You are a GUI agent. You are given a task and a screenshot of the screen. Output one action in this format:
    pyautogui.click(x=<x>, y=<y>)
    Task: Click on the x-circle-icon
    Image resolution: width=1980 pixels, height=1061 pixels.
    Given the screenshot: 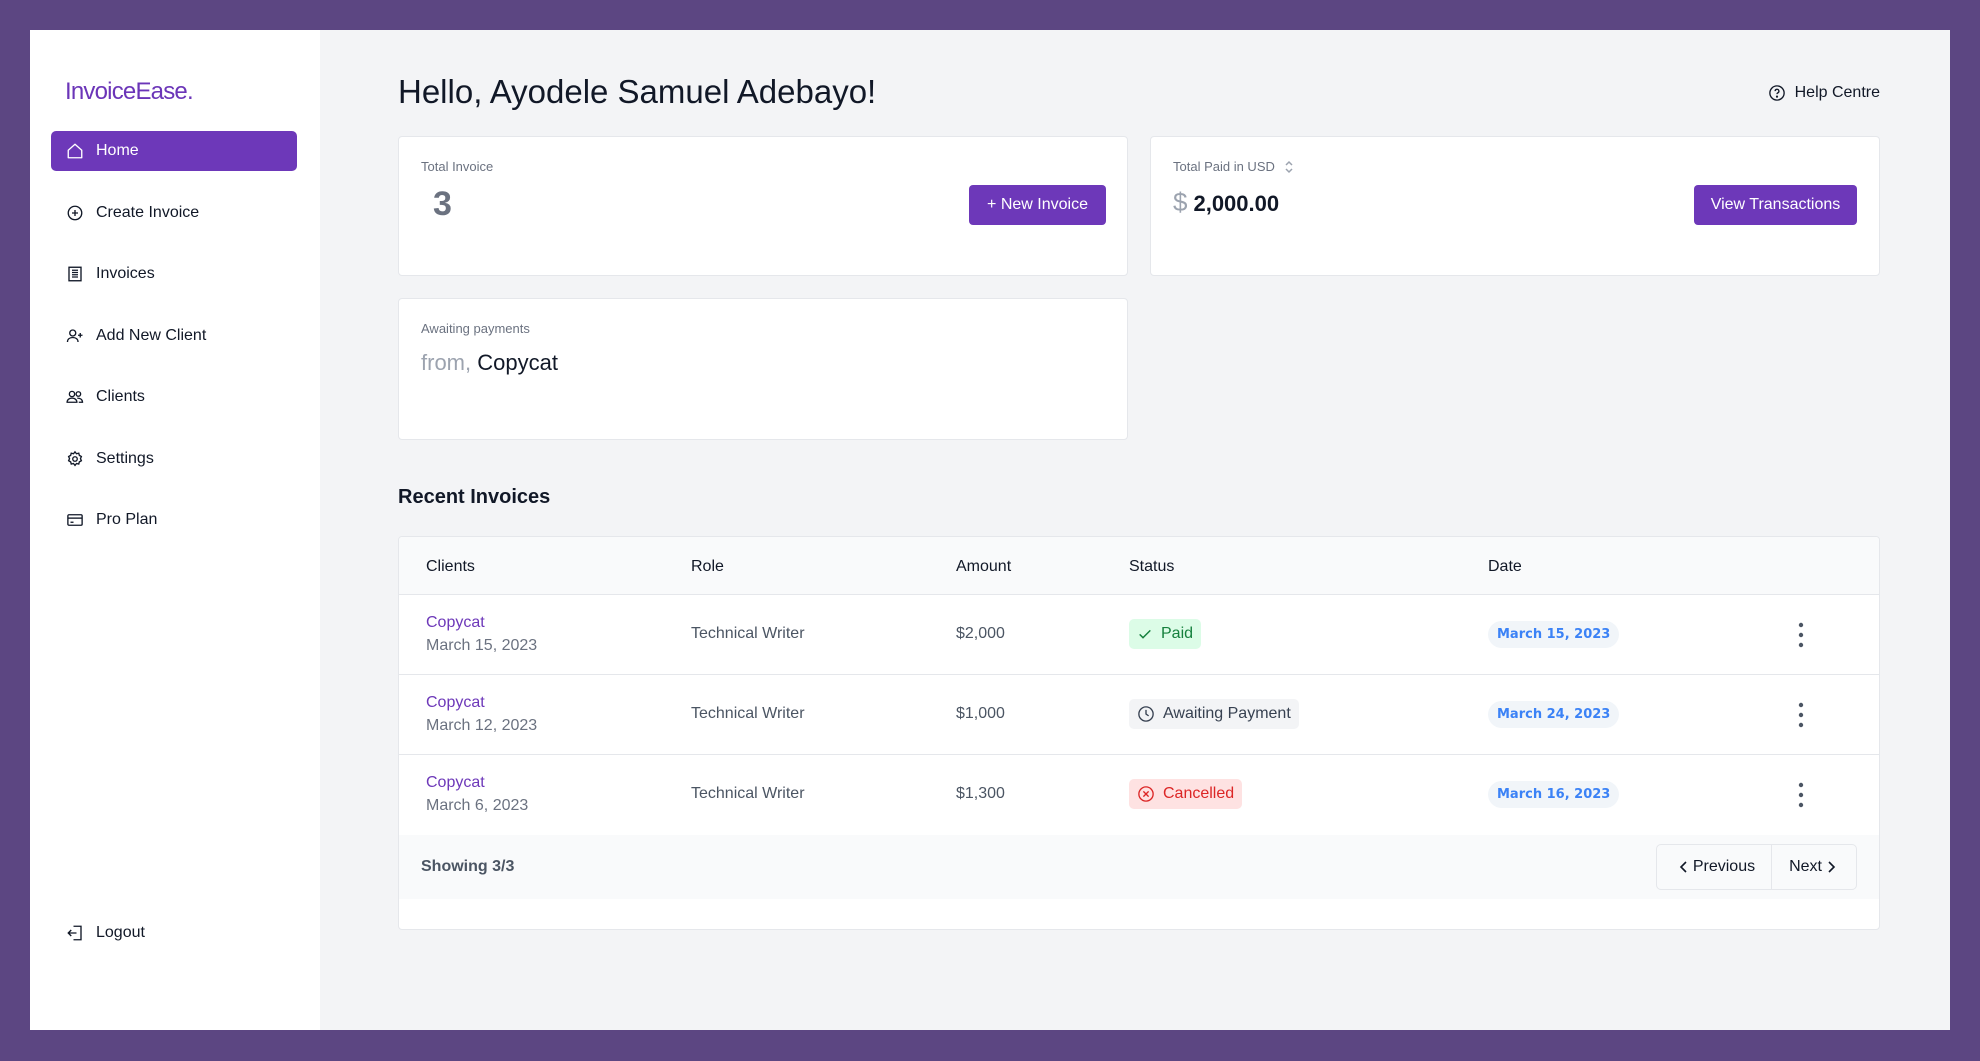 What is the action you would take?
    pyautogui.click(x=1146, y=794)
    